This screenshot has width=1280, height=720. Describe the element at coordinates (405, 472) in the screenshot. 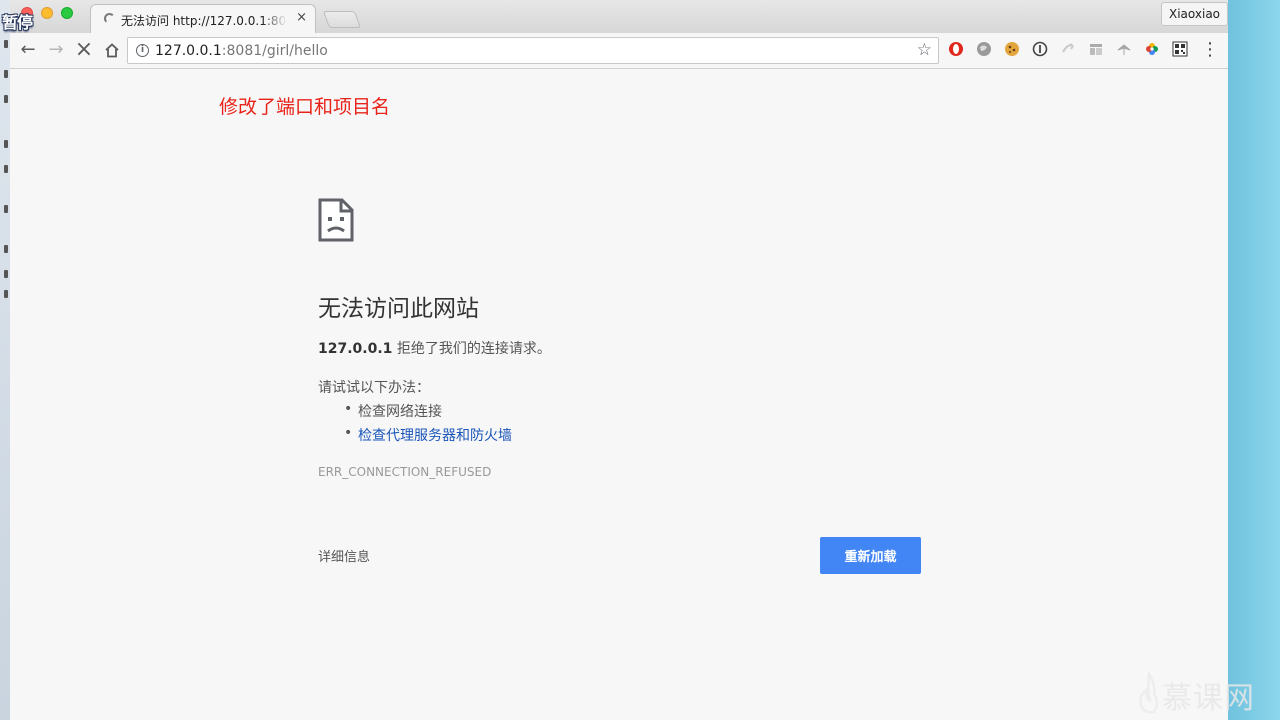

I see `error-code: ERR_CONNECTION_REFUSED` at that location.